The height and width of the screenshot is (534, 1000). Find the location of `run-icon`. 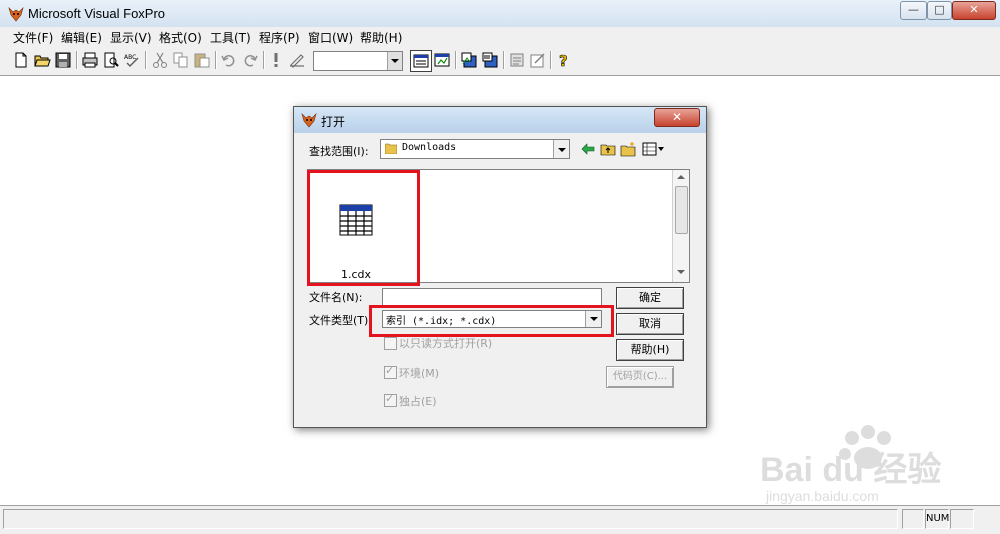

run-icon is located at coordinates (276, 60).